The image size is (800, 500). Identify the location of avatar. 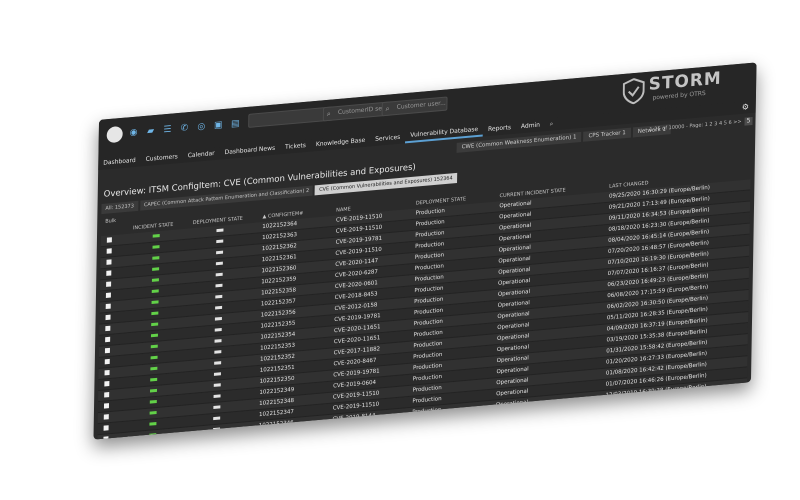
(114, 134).